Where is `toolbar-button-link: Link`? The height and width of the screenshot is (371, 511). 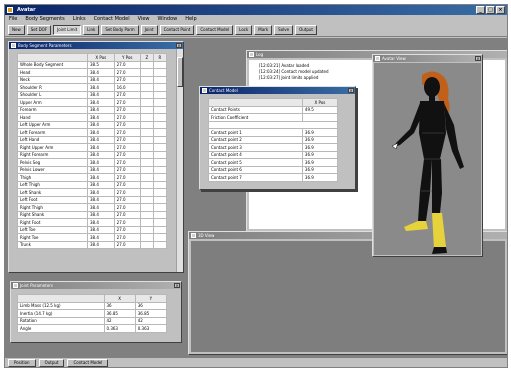
toolbar-button-link: Link is located at coordinates (91, 30).